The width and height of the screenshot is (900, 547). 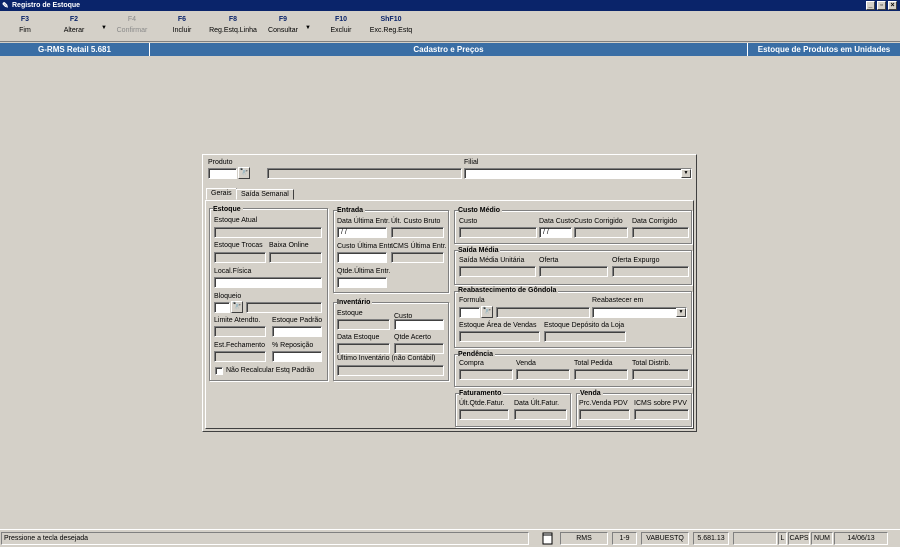 What do you see at coordinates (861, 538) in the screenshot?
I see `status-date: 14/06/13` at bounding box center [861, 538].